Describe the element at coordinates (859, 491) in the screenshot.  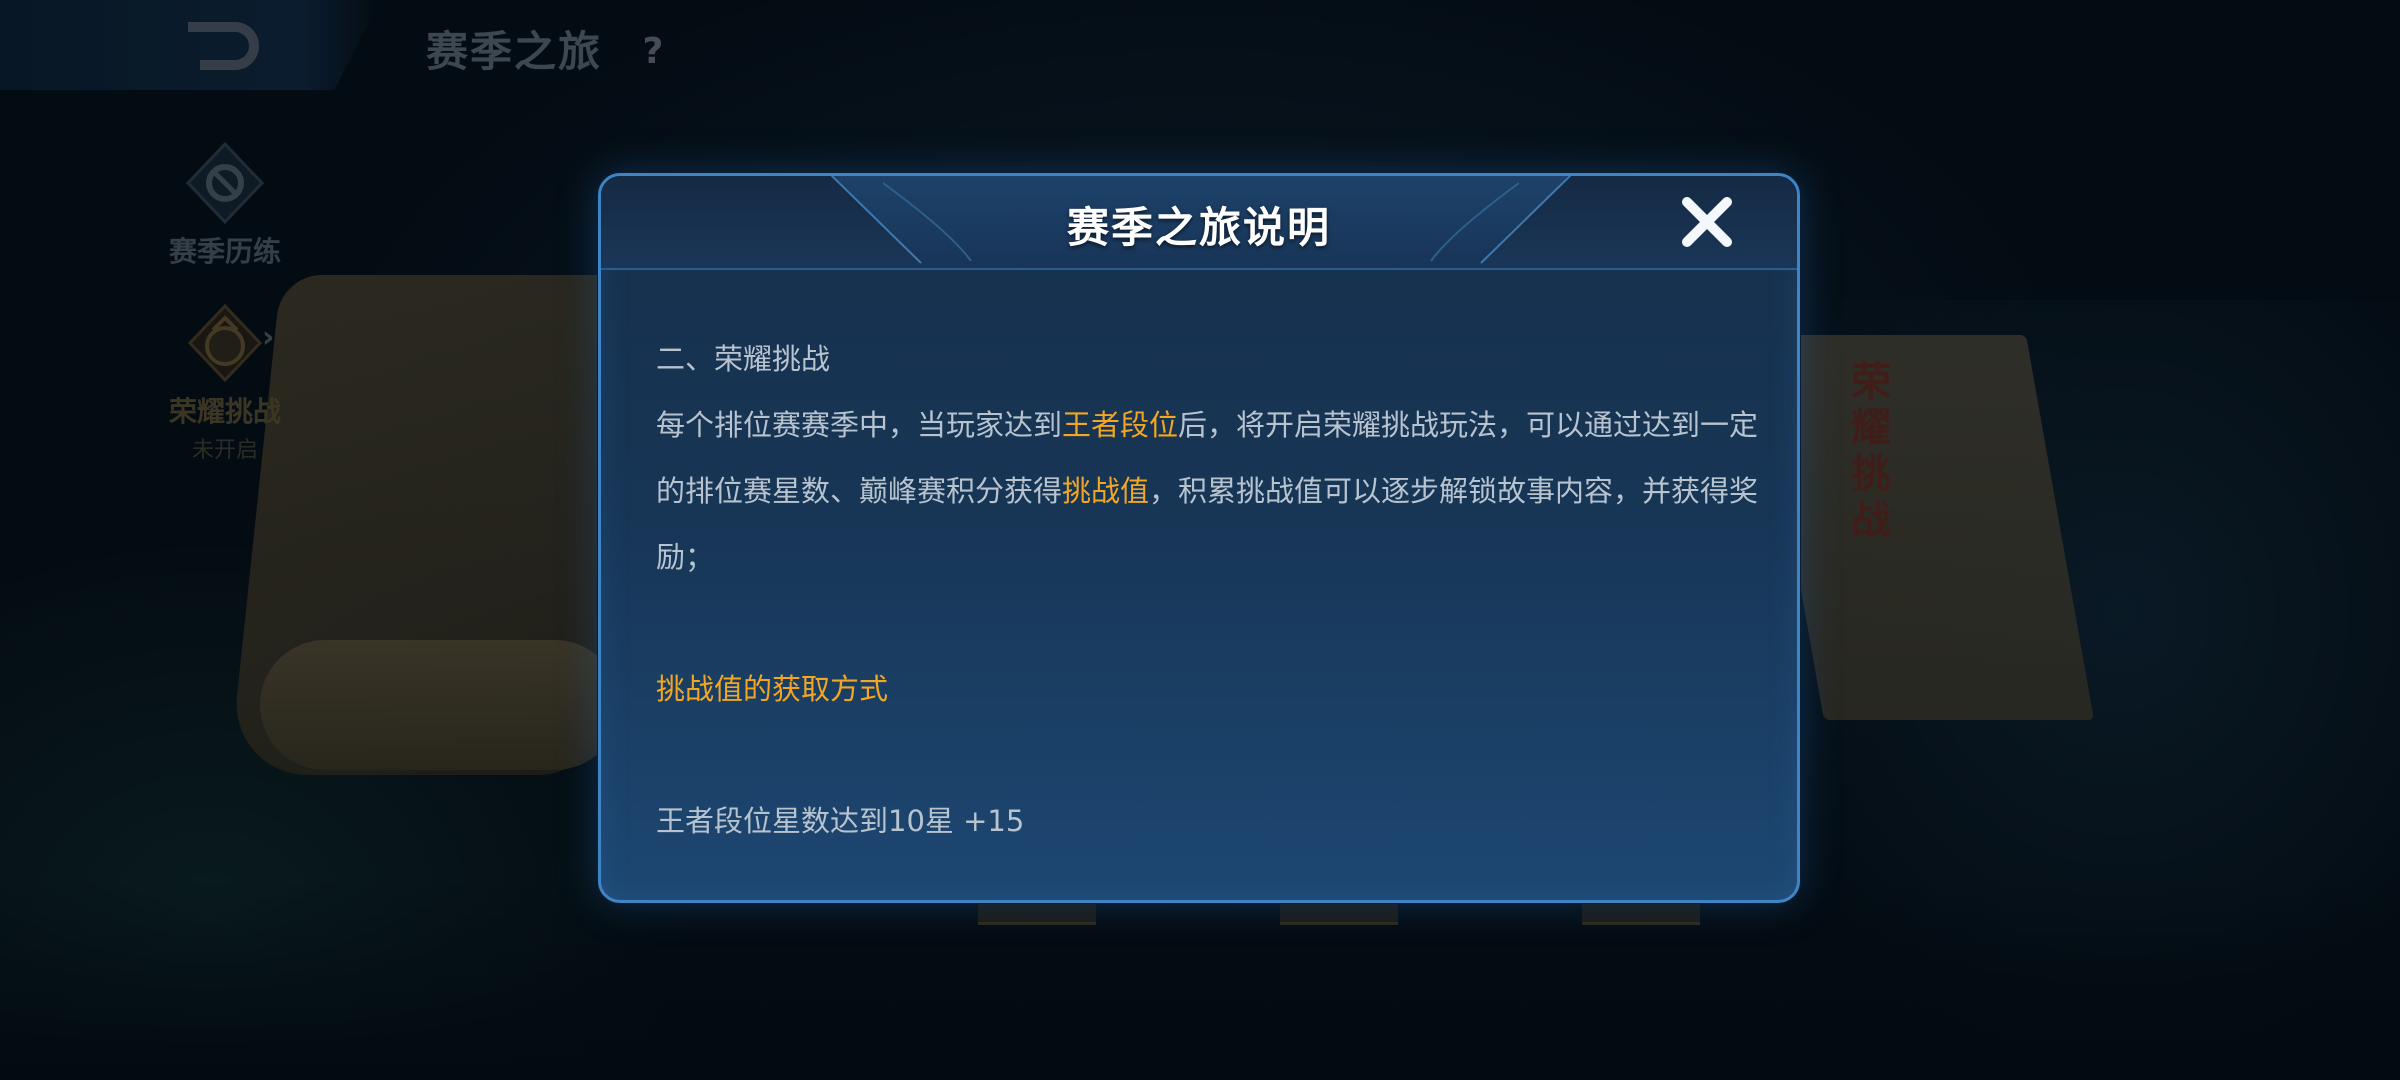
I see `description-text: 的排位赛星数、巅峰赛积分获得` at that location.